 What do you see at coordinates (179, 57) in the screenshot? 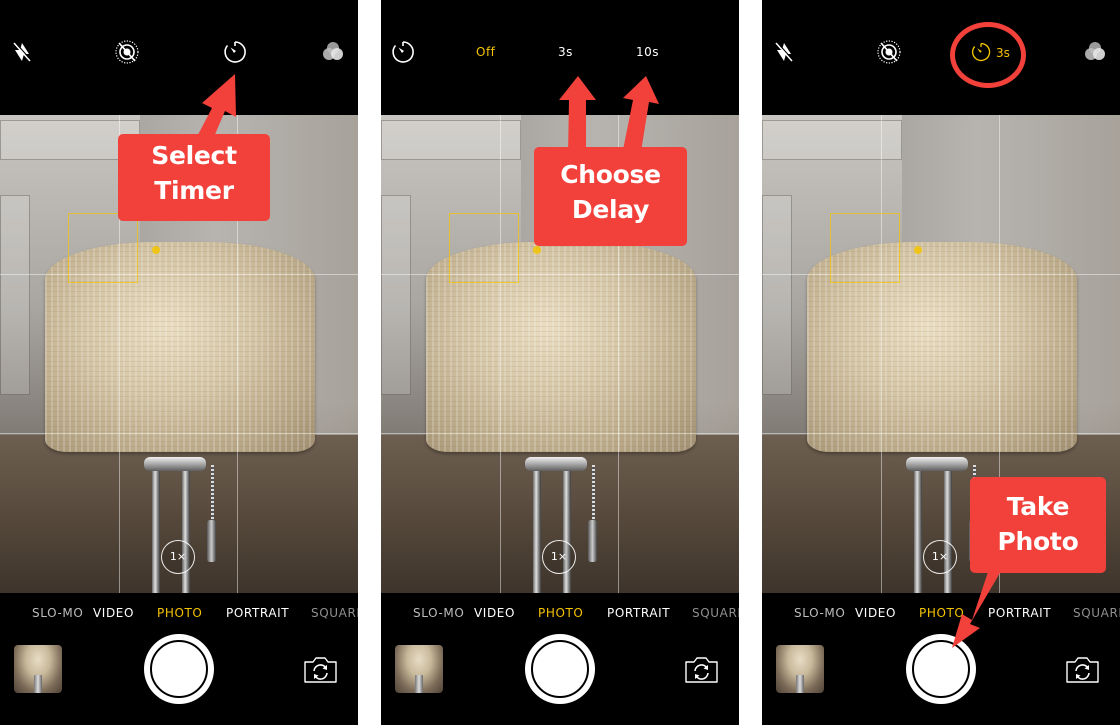
I see `camera-top-bar` at bounding box center [179, 57].